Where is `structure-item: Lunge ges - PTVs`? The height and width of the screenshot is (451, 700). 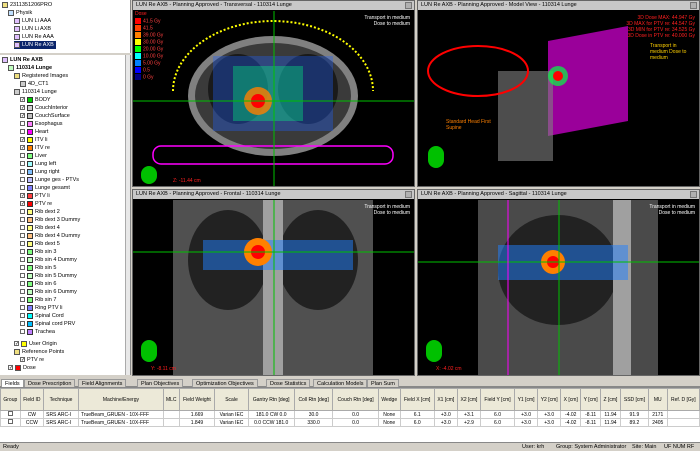 structure-item: Lunge ges - PTVs is located at coordinates (49, 180).